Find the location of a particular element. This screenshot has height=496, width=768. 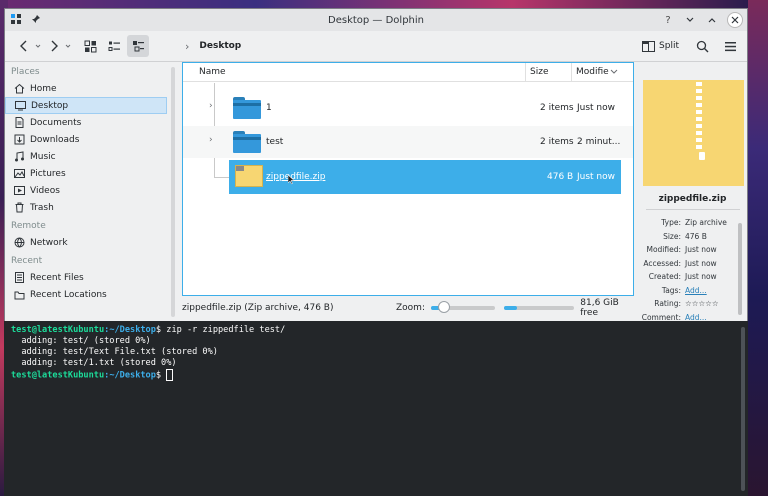

column-name: Name is located at coordinates (212, 72).